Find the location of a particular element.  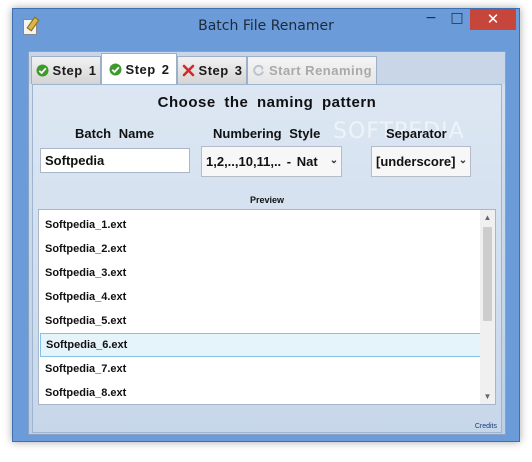

separator-value: [underscore] is located at coordinates (416, 161).